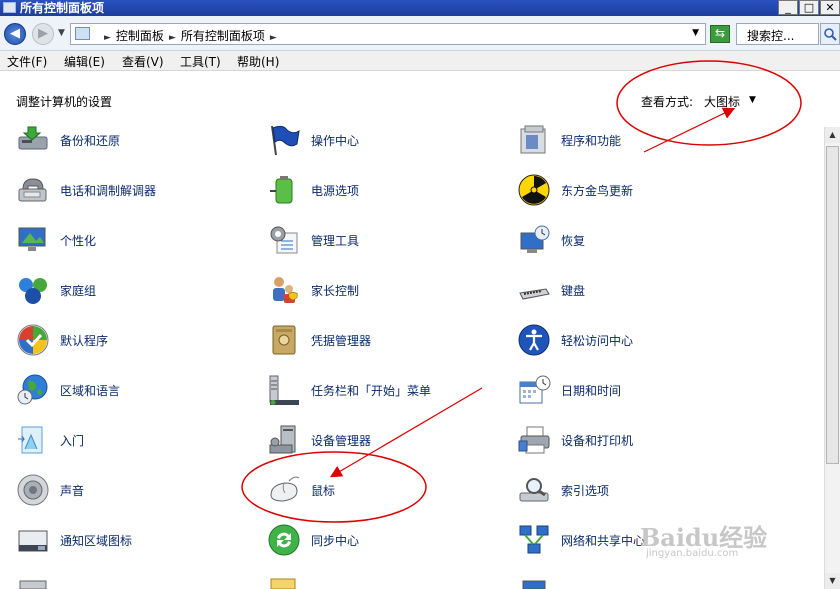 This screenshot has width=840, height=589. Describe the element at coordinates (136, 340) in the screenshot. I see `item-default-programs: 默认程序` at that location.